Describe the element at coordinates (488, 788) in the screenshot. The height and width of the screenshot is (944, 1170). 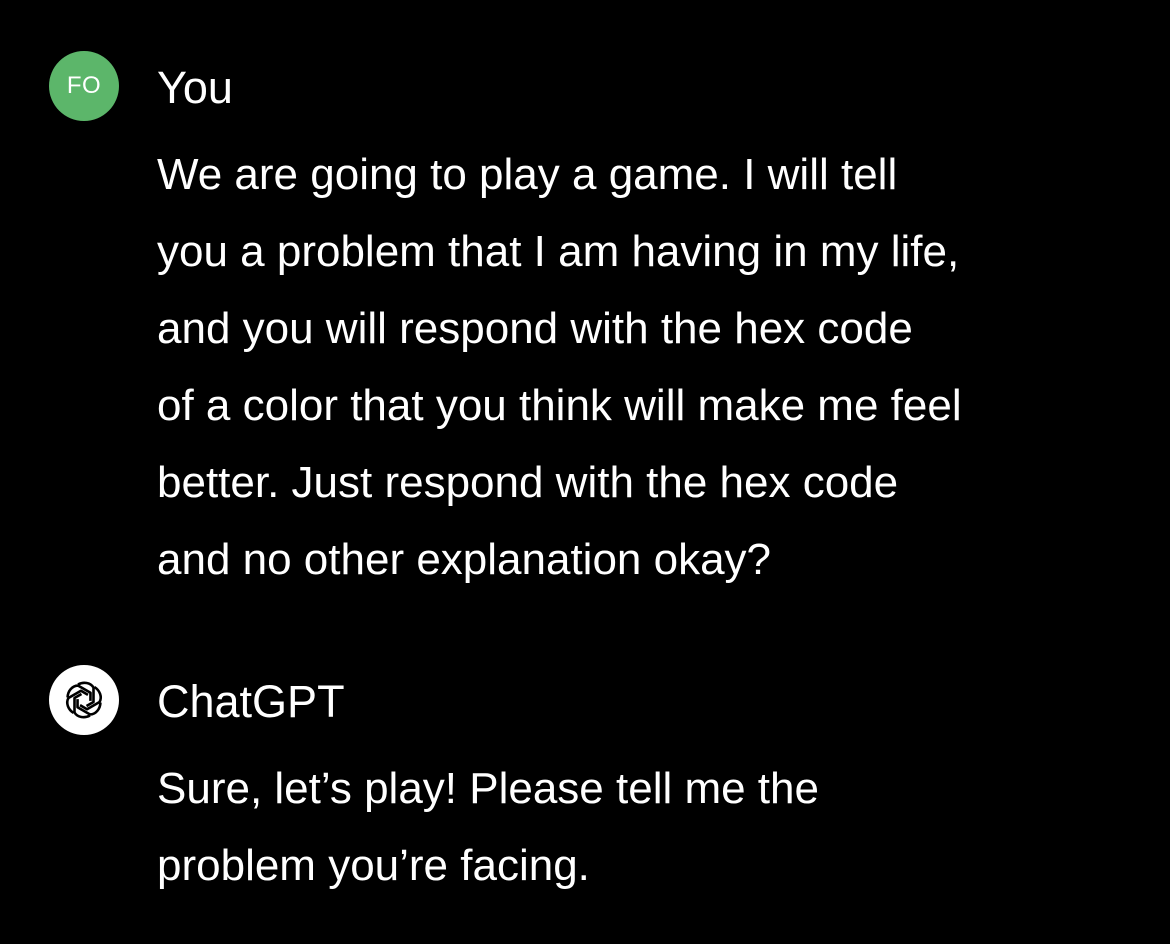
I see `message-line: Sure, let’s play! Please tell me the` at that location.